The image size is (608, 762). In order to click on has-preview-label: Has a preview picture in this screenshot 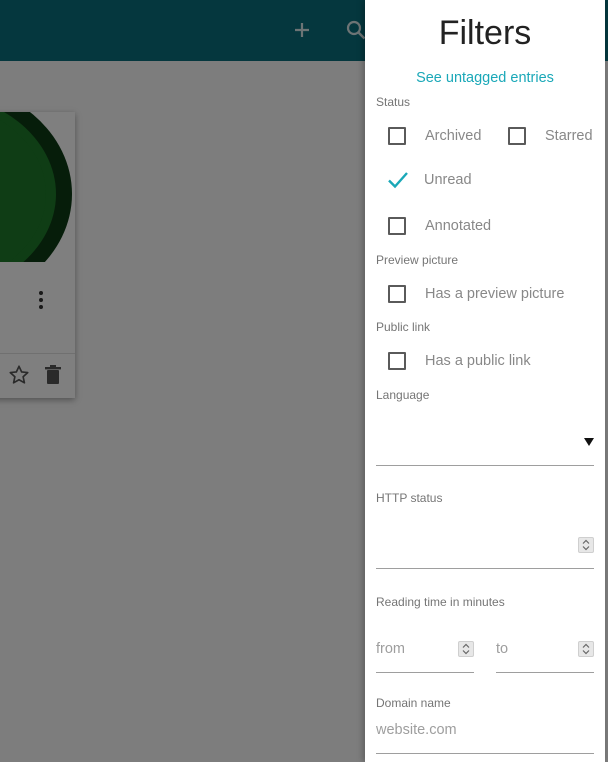, I will do `click(495, 294)`.